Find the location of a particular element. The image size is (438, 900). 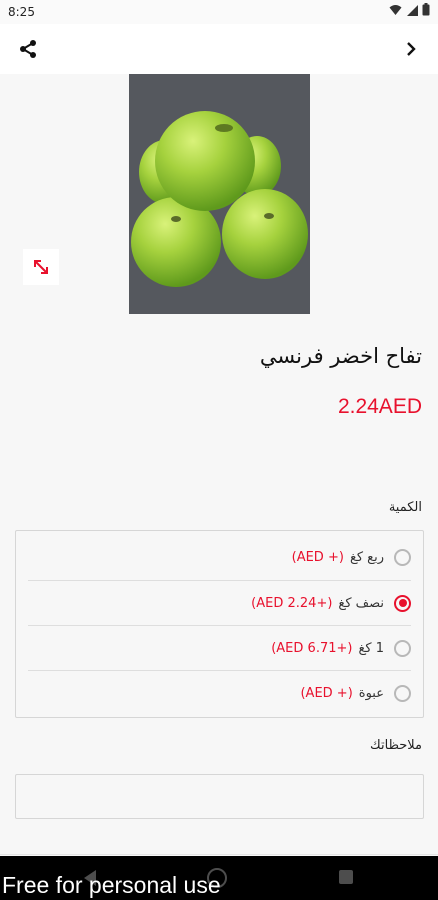

green-apples-photo is located at coordinates (219, 194).